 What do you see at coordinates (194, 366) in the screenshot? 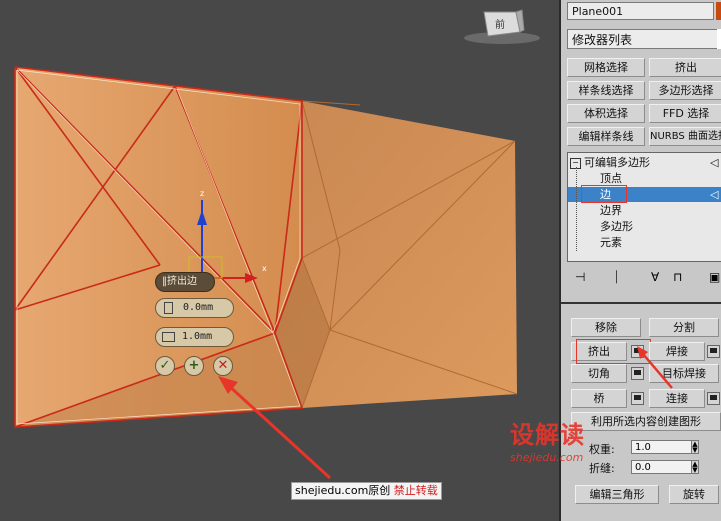
I see `caddy-apply-icon: +` at bounding box center [194, 366].